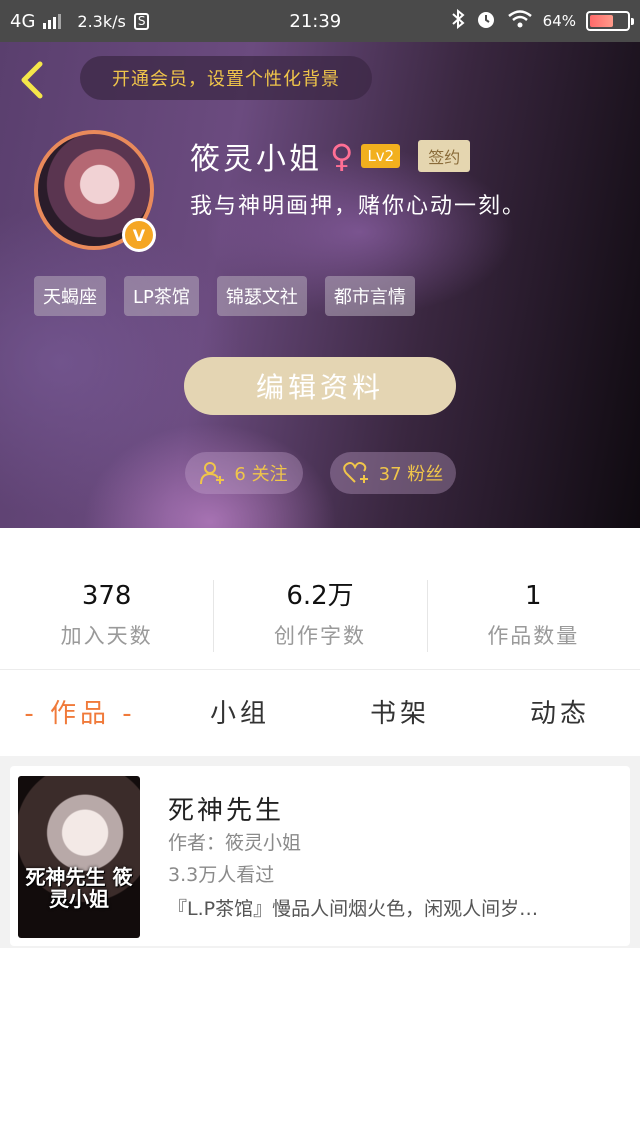 Image resolution: width=640 pixels, height=1138 pixels. I want to click on heart-icon, so click(355, 472).